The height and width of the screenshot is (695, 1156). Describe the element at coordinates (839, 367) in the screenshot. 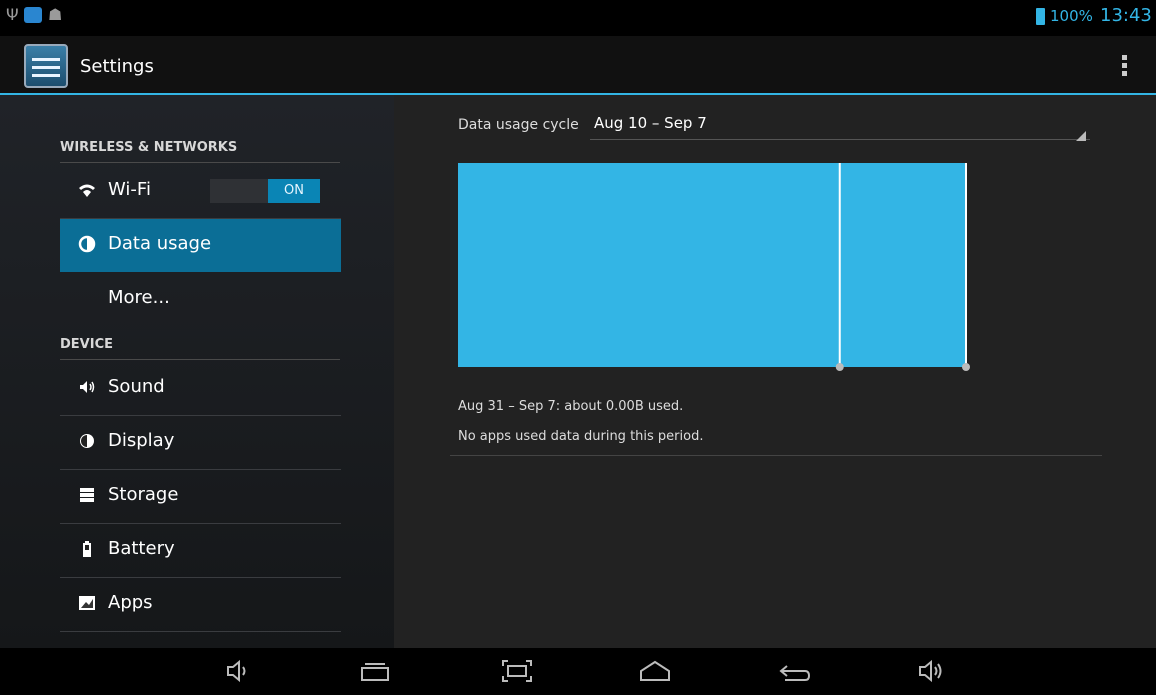

I see `selection-start-handle` at that location.